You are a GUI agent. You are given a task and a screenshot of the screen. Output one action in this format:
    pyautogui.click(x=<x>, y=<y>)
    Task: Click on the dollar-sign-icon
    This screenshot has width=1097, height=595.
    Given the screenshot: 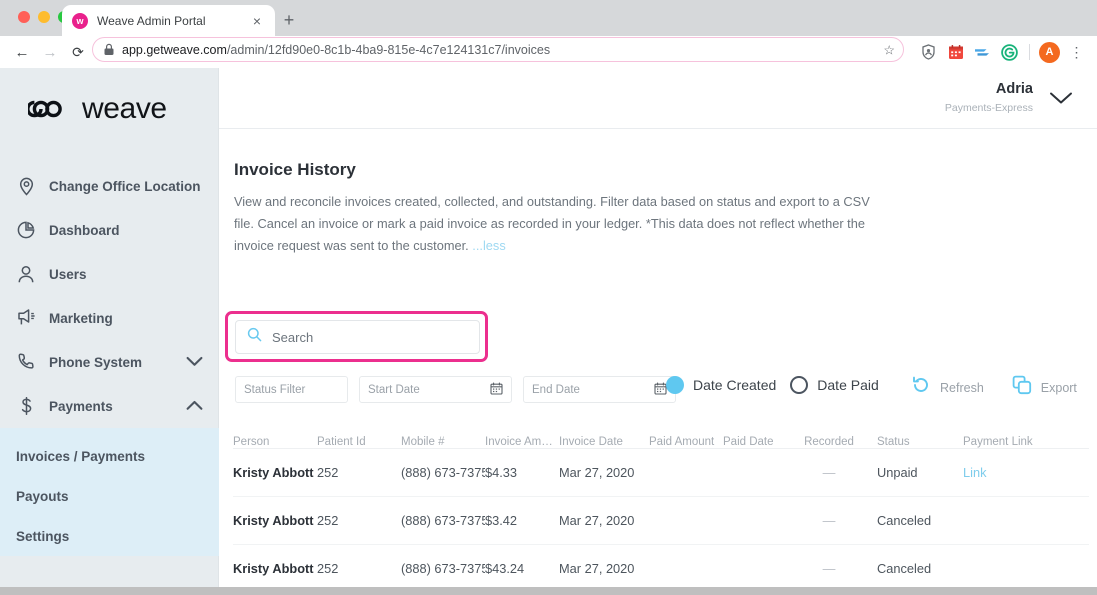 What is the action you would take?
    pyautogui.click(x=26, y=406)
    